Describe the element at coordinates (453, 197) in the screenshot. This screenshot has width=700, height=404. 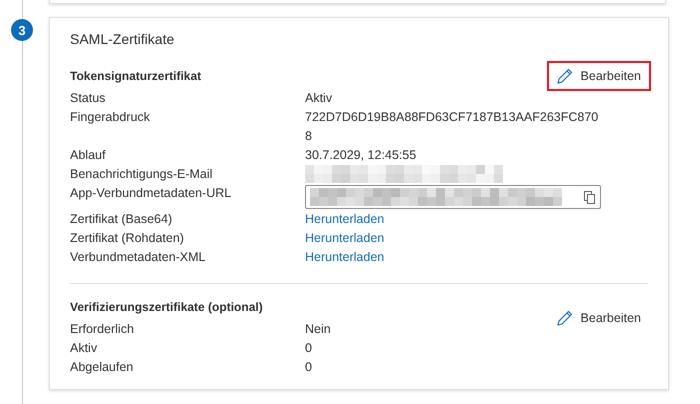
I see `url-field` at that location.